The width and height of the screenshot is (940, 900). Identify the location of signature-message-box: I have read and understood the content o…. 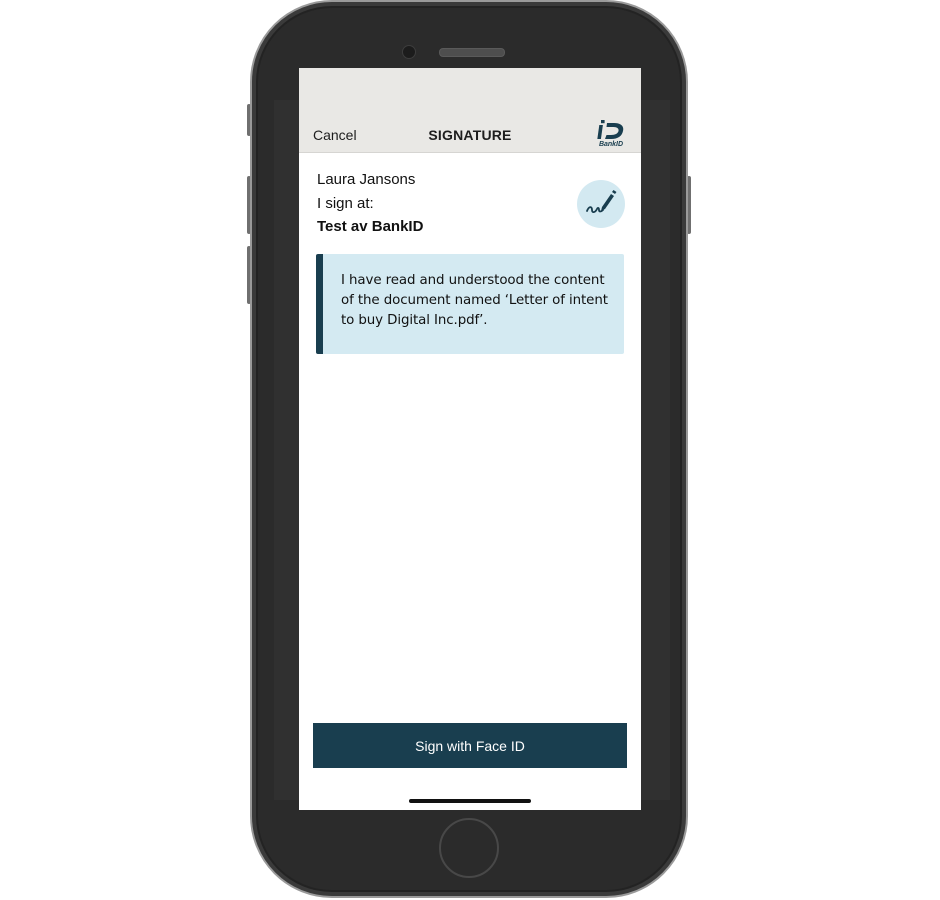
(470, 304).